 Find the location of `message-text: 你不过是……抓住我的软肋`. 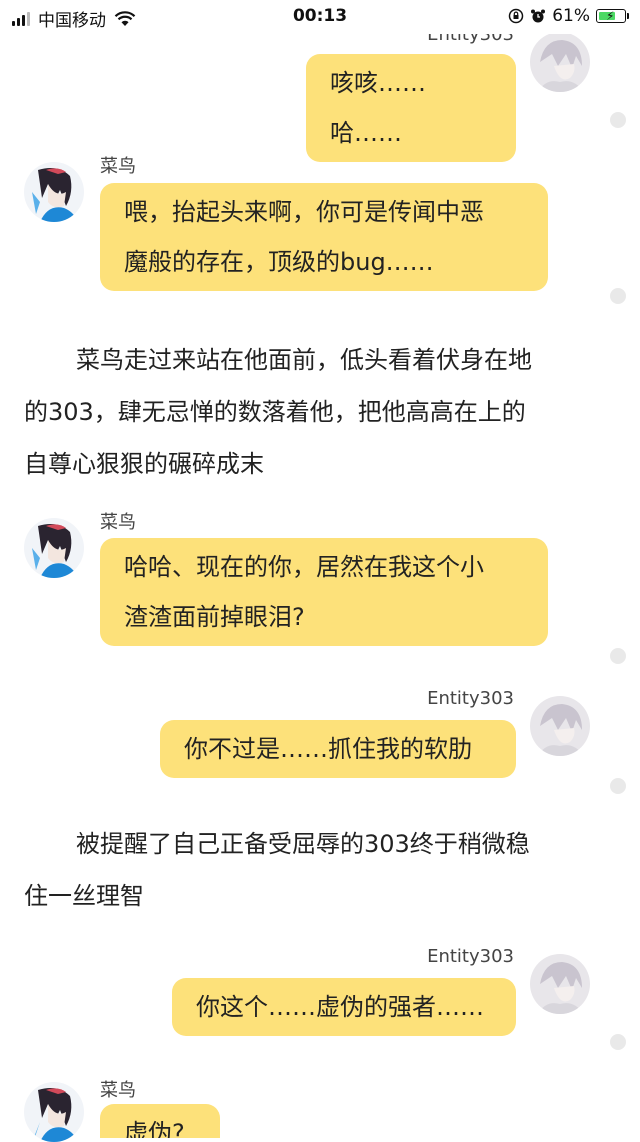

message-text: 你不过是……抓住我的软肋 is located at coordinates (328, 749).